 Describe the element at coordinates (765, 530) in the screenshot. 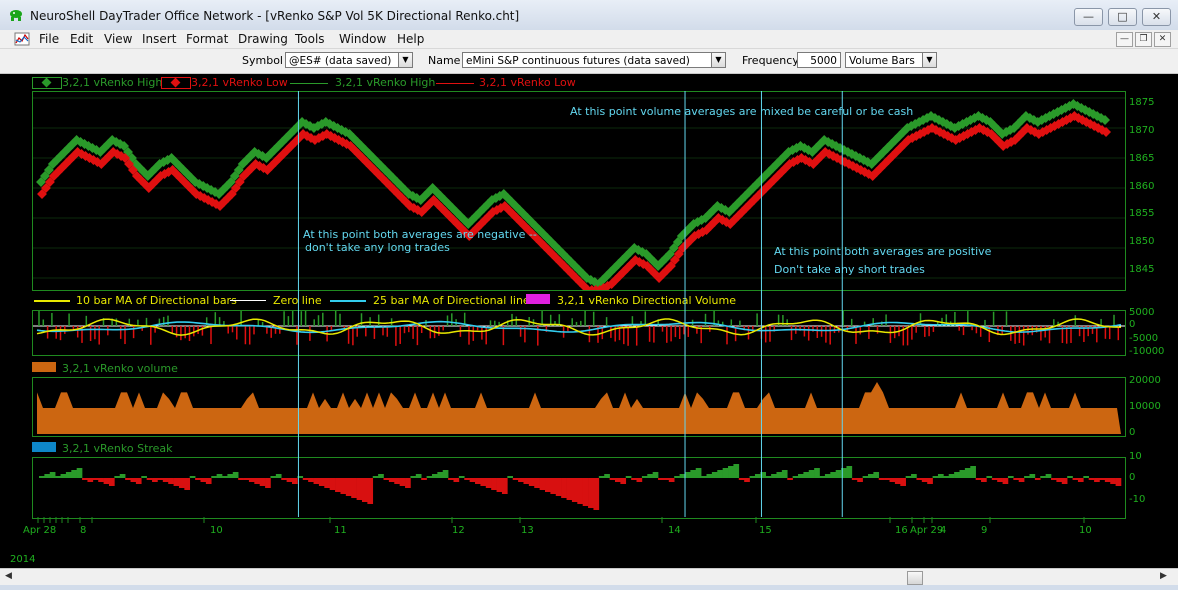

I see `x-label: 15` at that location.